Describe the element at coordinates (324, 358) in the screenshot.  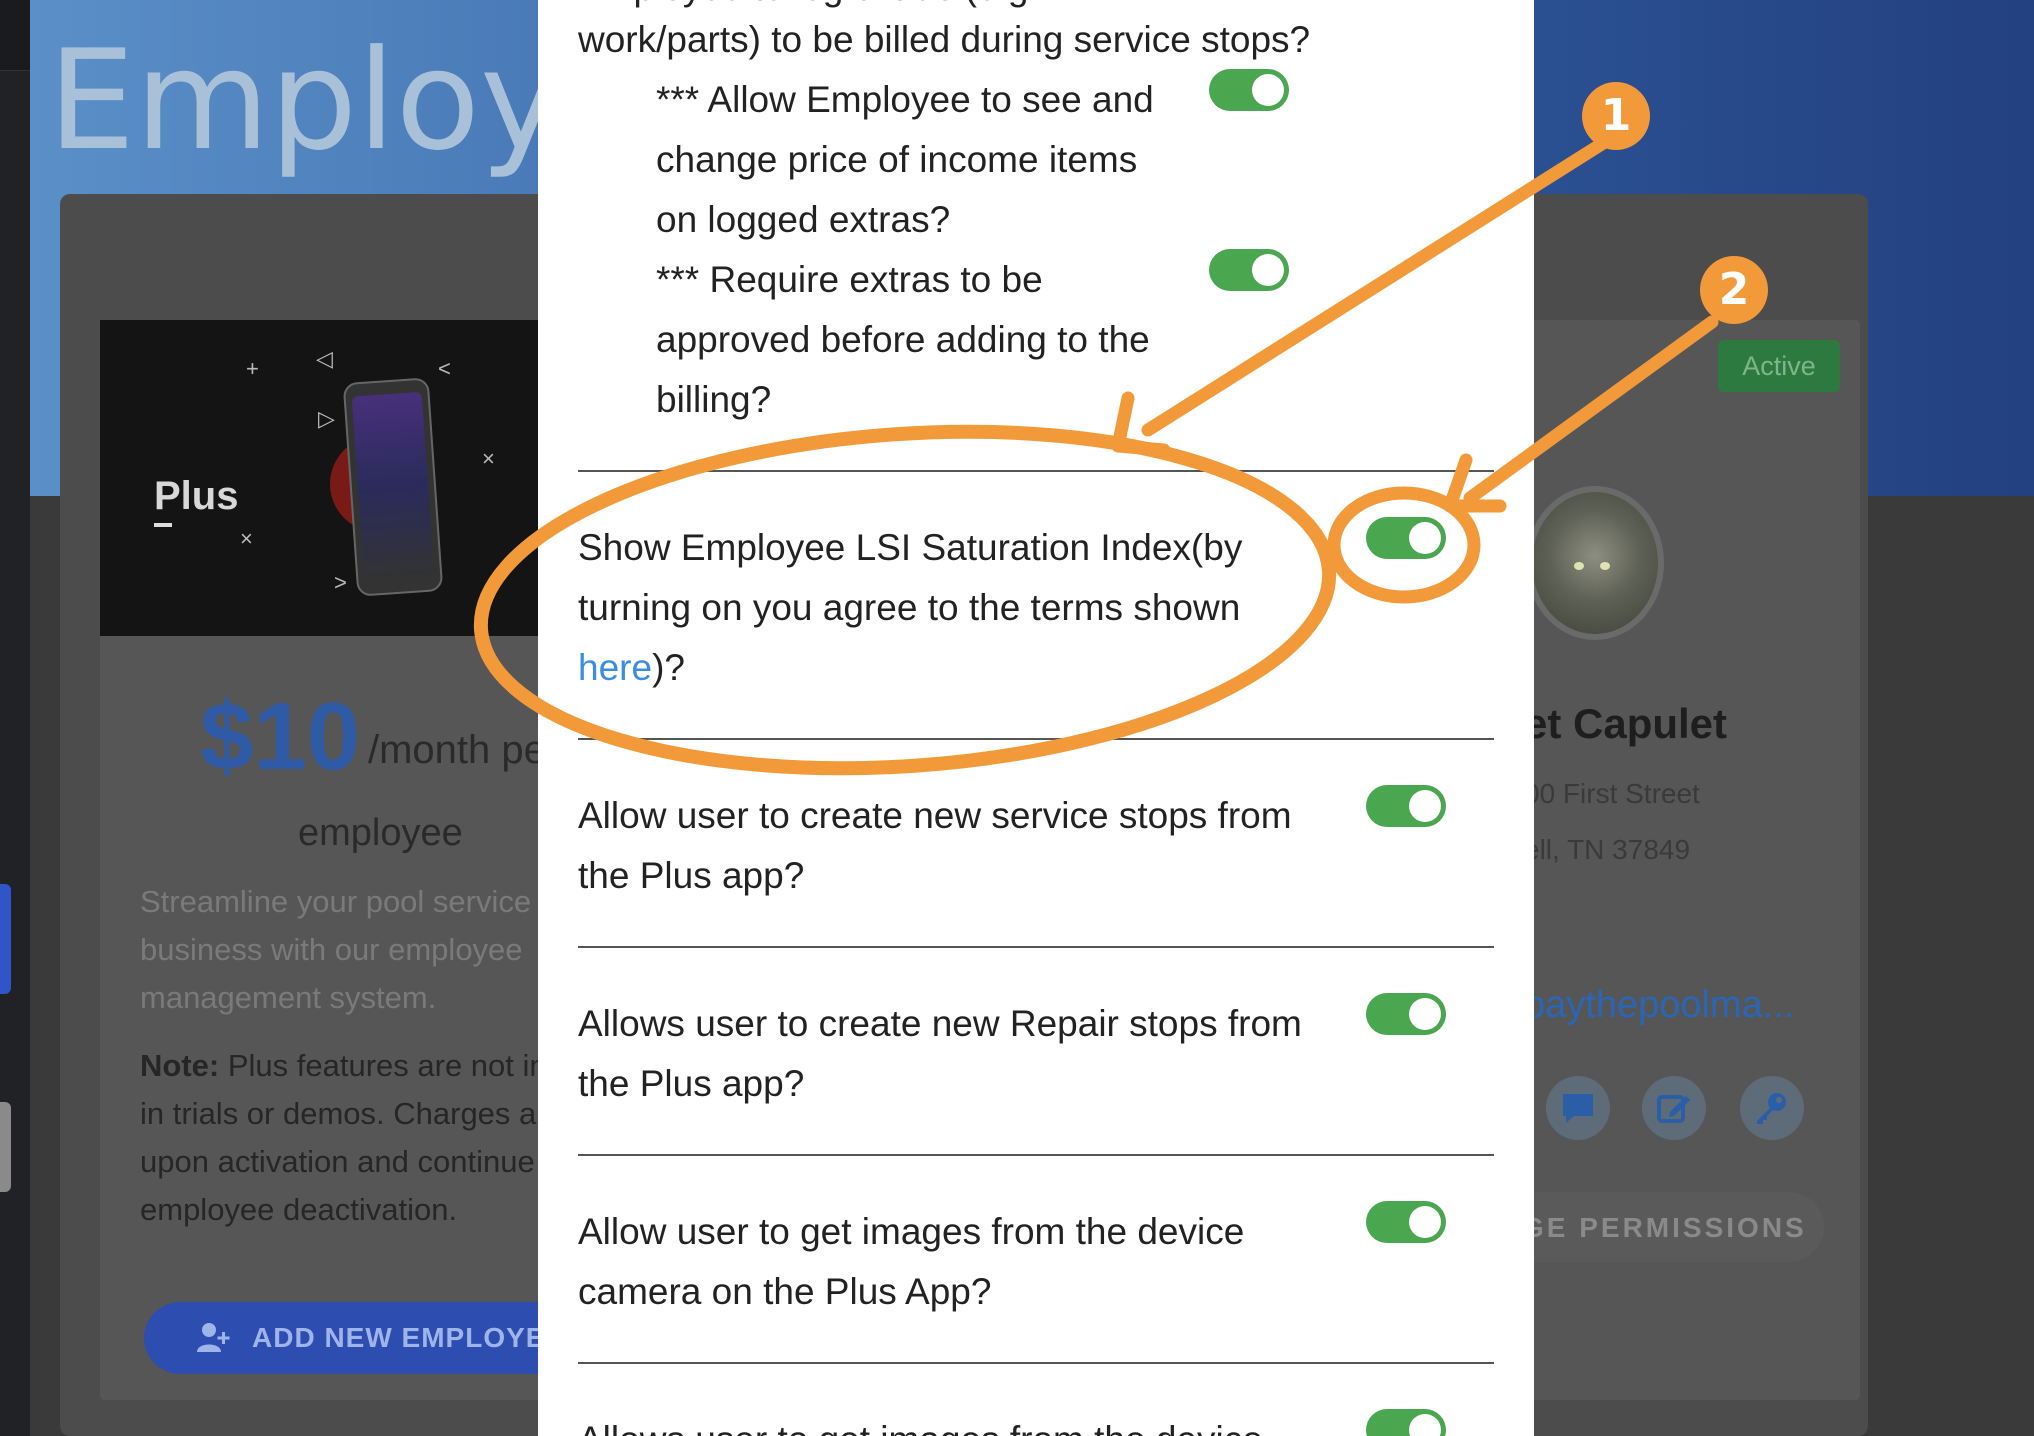
I see `deco-triangle-icon: ◁` at that location.